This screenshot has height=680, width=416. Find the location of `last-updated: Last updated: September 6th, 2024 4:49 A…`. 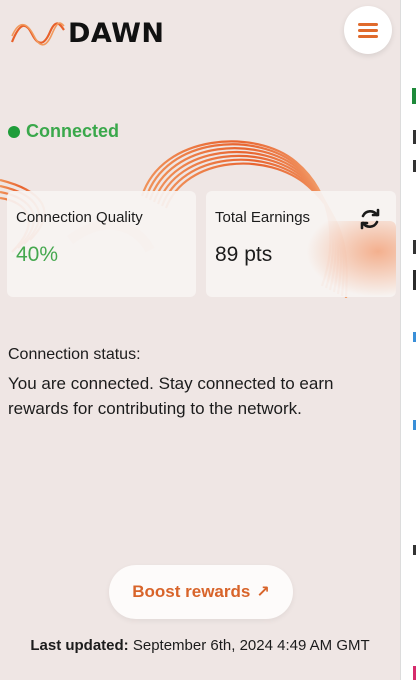

last-updated: Last updated: September 6th, 2024 4:49 A… is located at coordinates (200, 645).